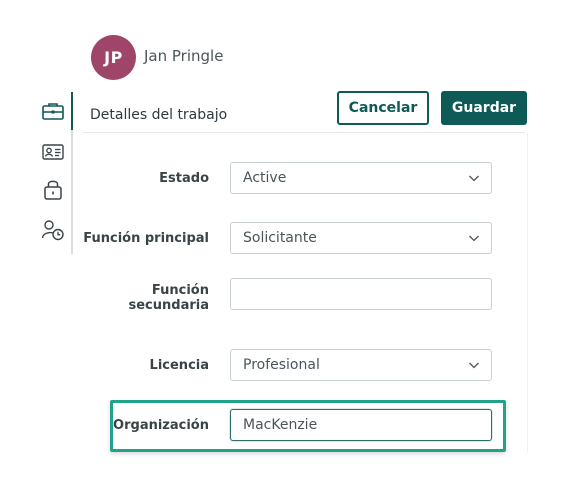  Describe the element at coordinates (161, 425) in the screenshot. I see `organizacion-label: Organización` at that location.